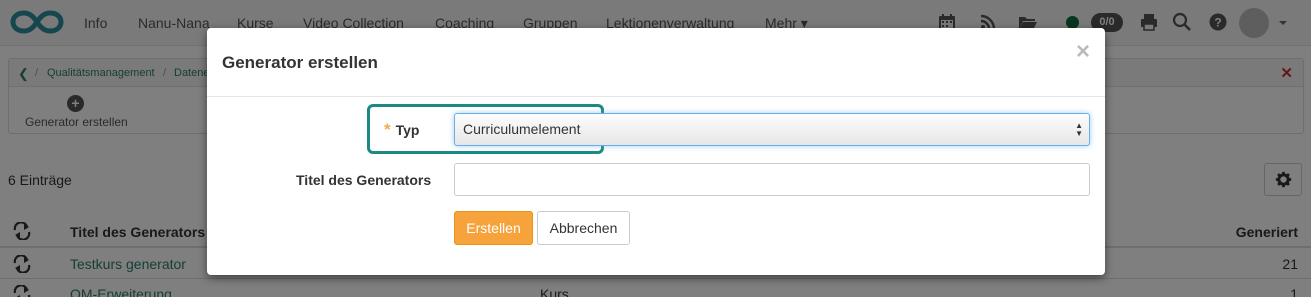  I want to click on select-arrows-icon: ▲ ▼, so click(1079, 129).